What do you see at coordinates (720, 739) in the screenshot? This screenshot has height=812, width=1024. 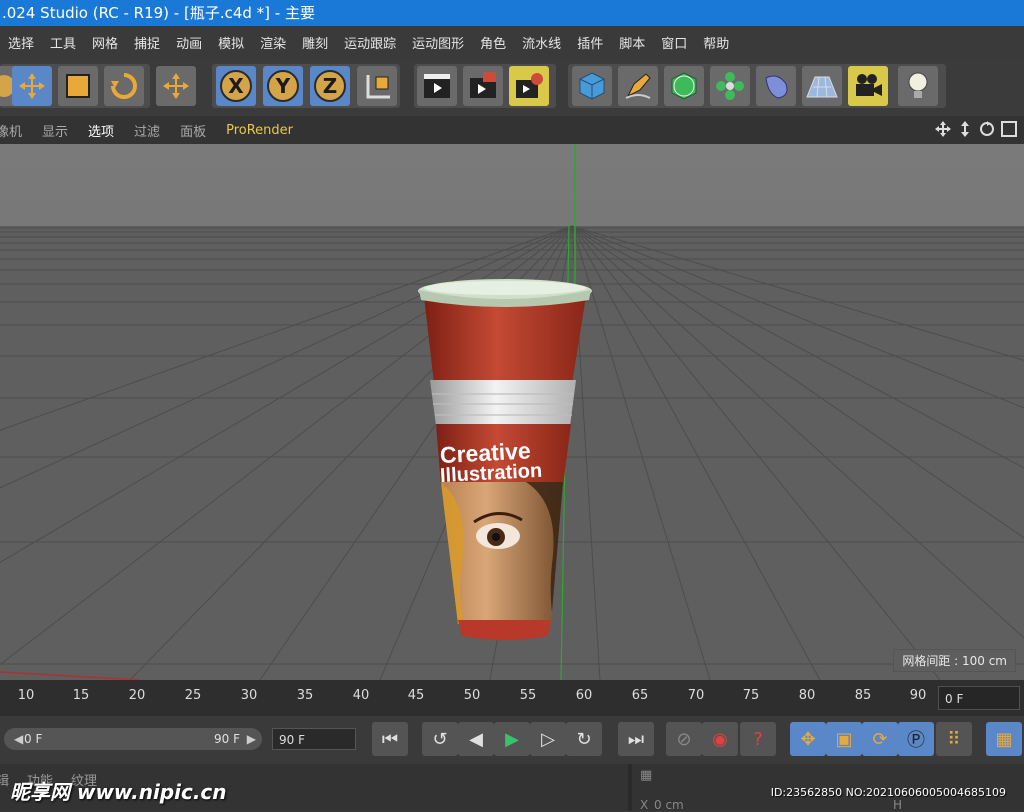 I see `autokey-icon: ◉` at bounding box center [720, 739].